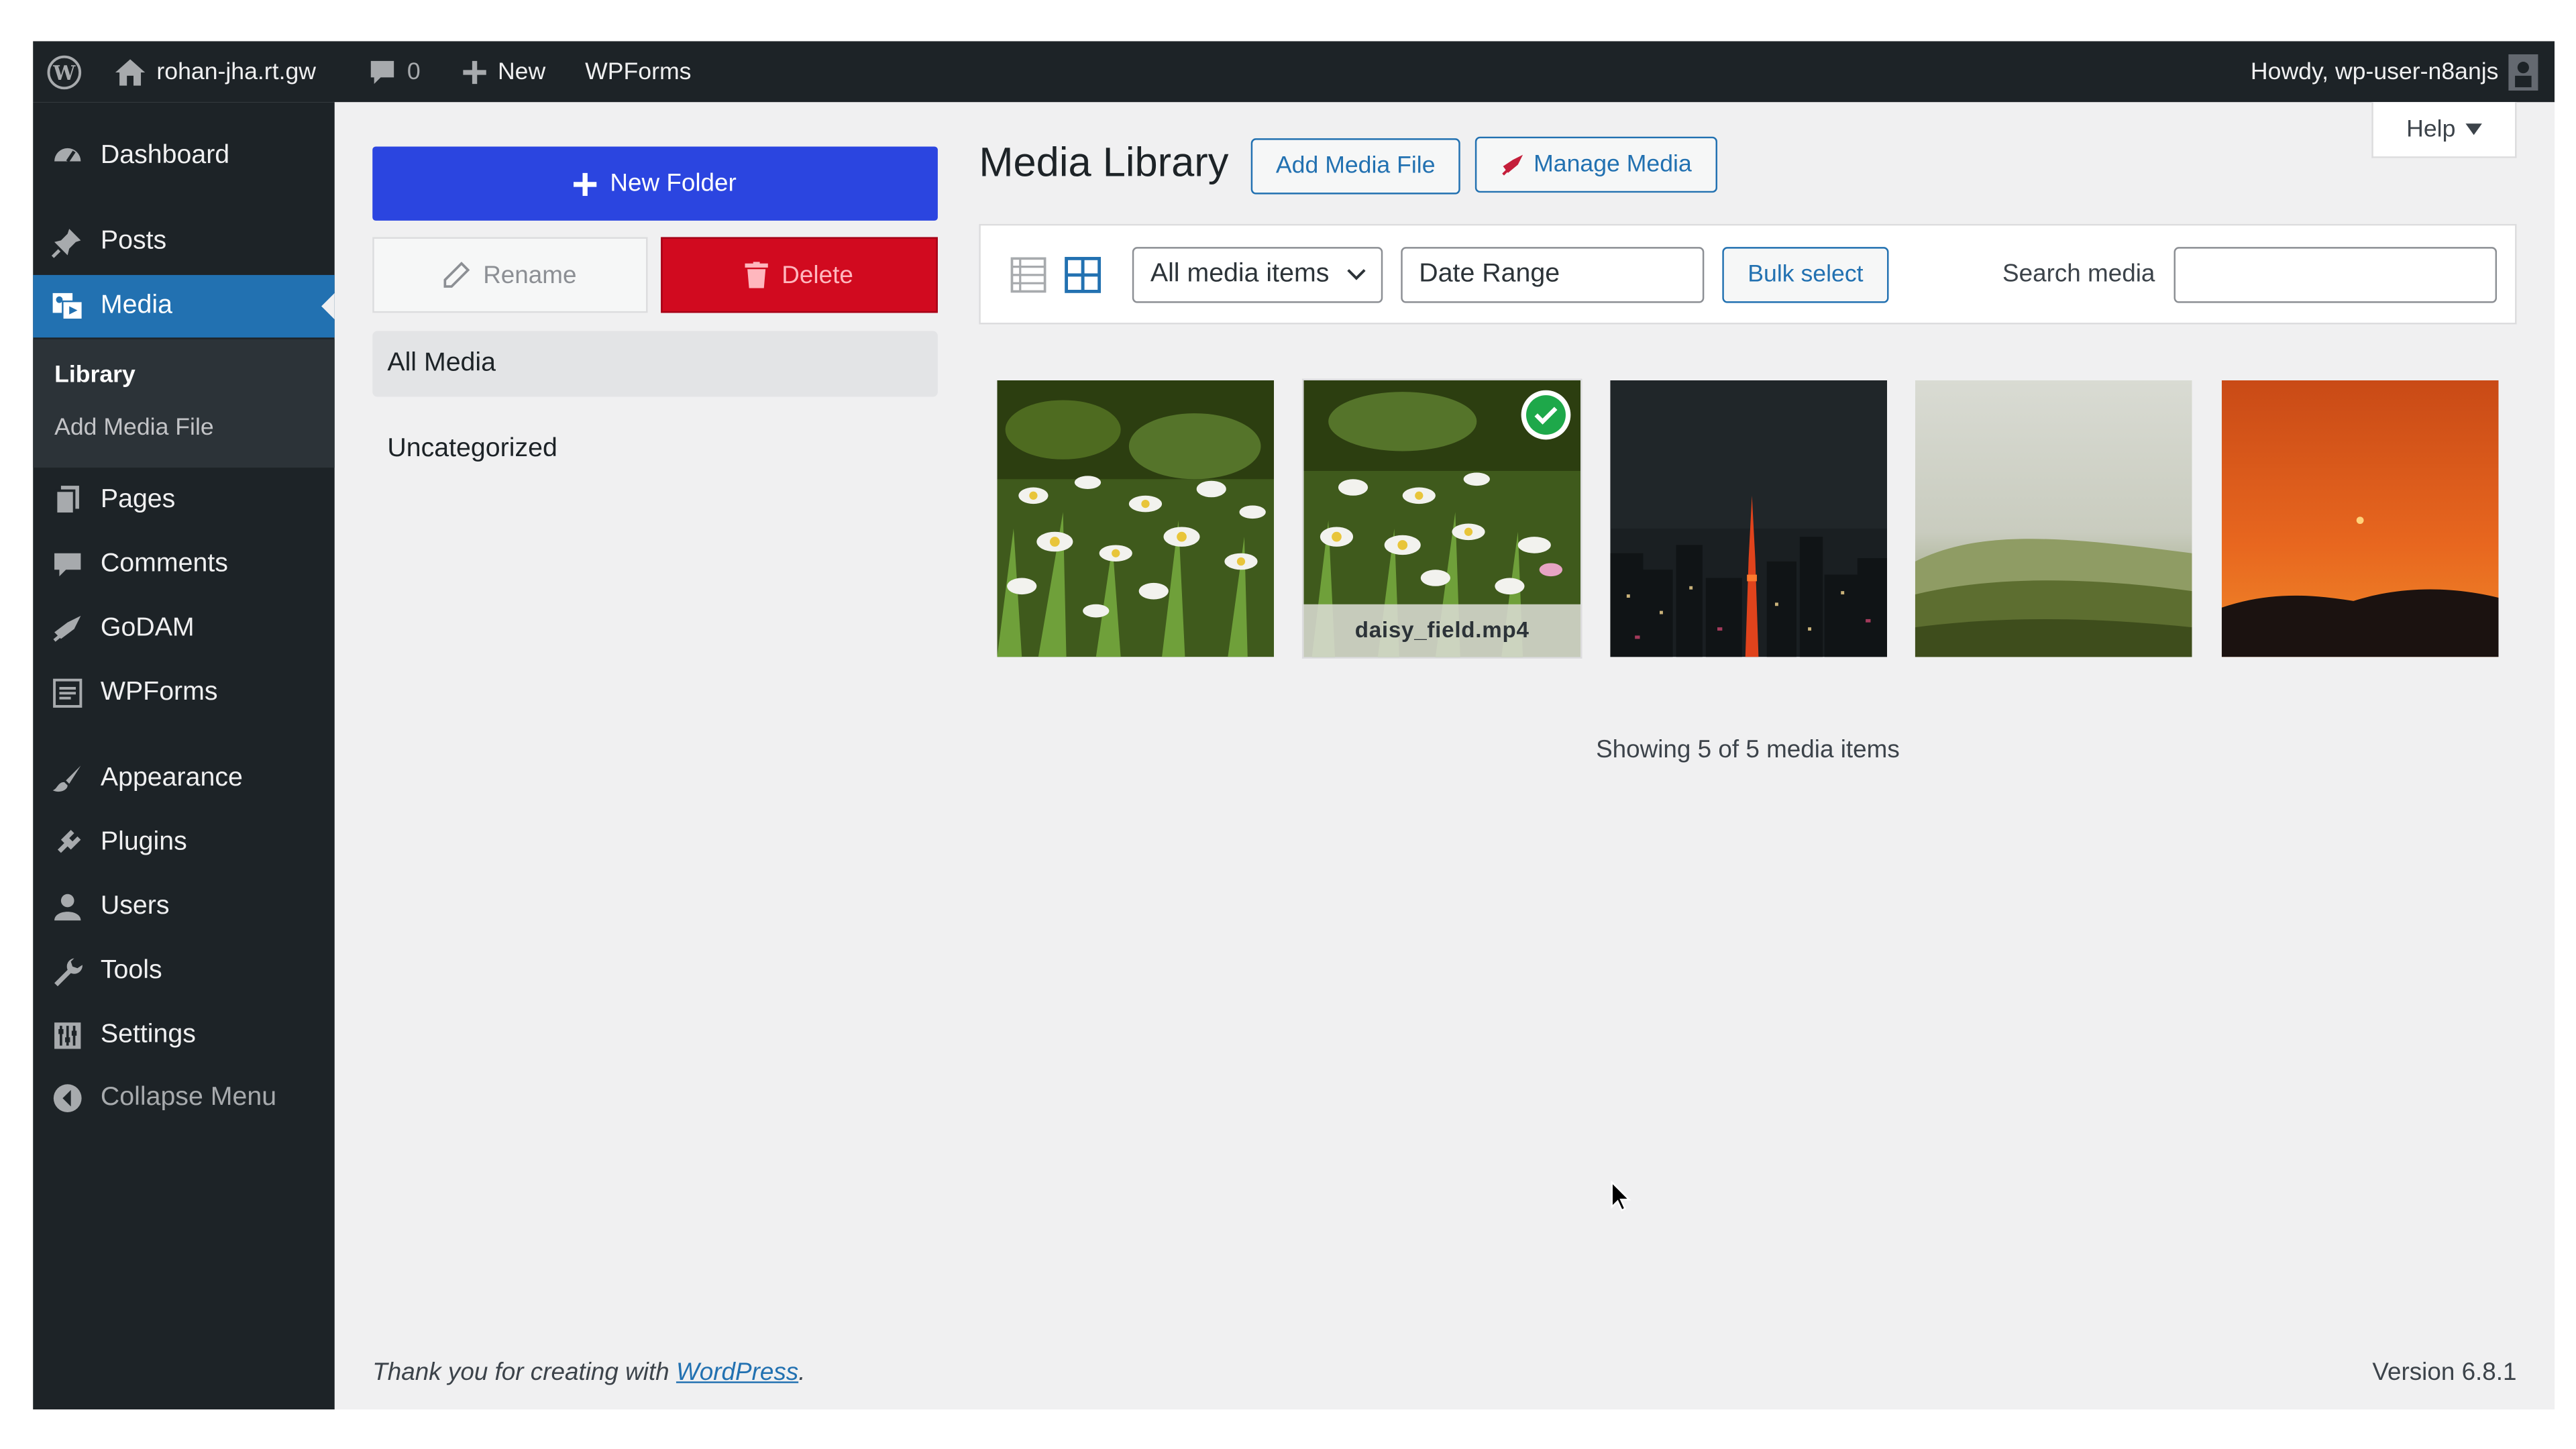  What do you see at coordinates (521, 71) in the screenshot?
I see `new-label: New` at bounding box center [521, 71].